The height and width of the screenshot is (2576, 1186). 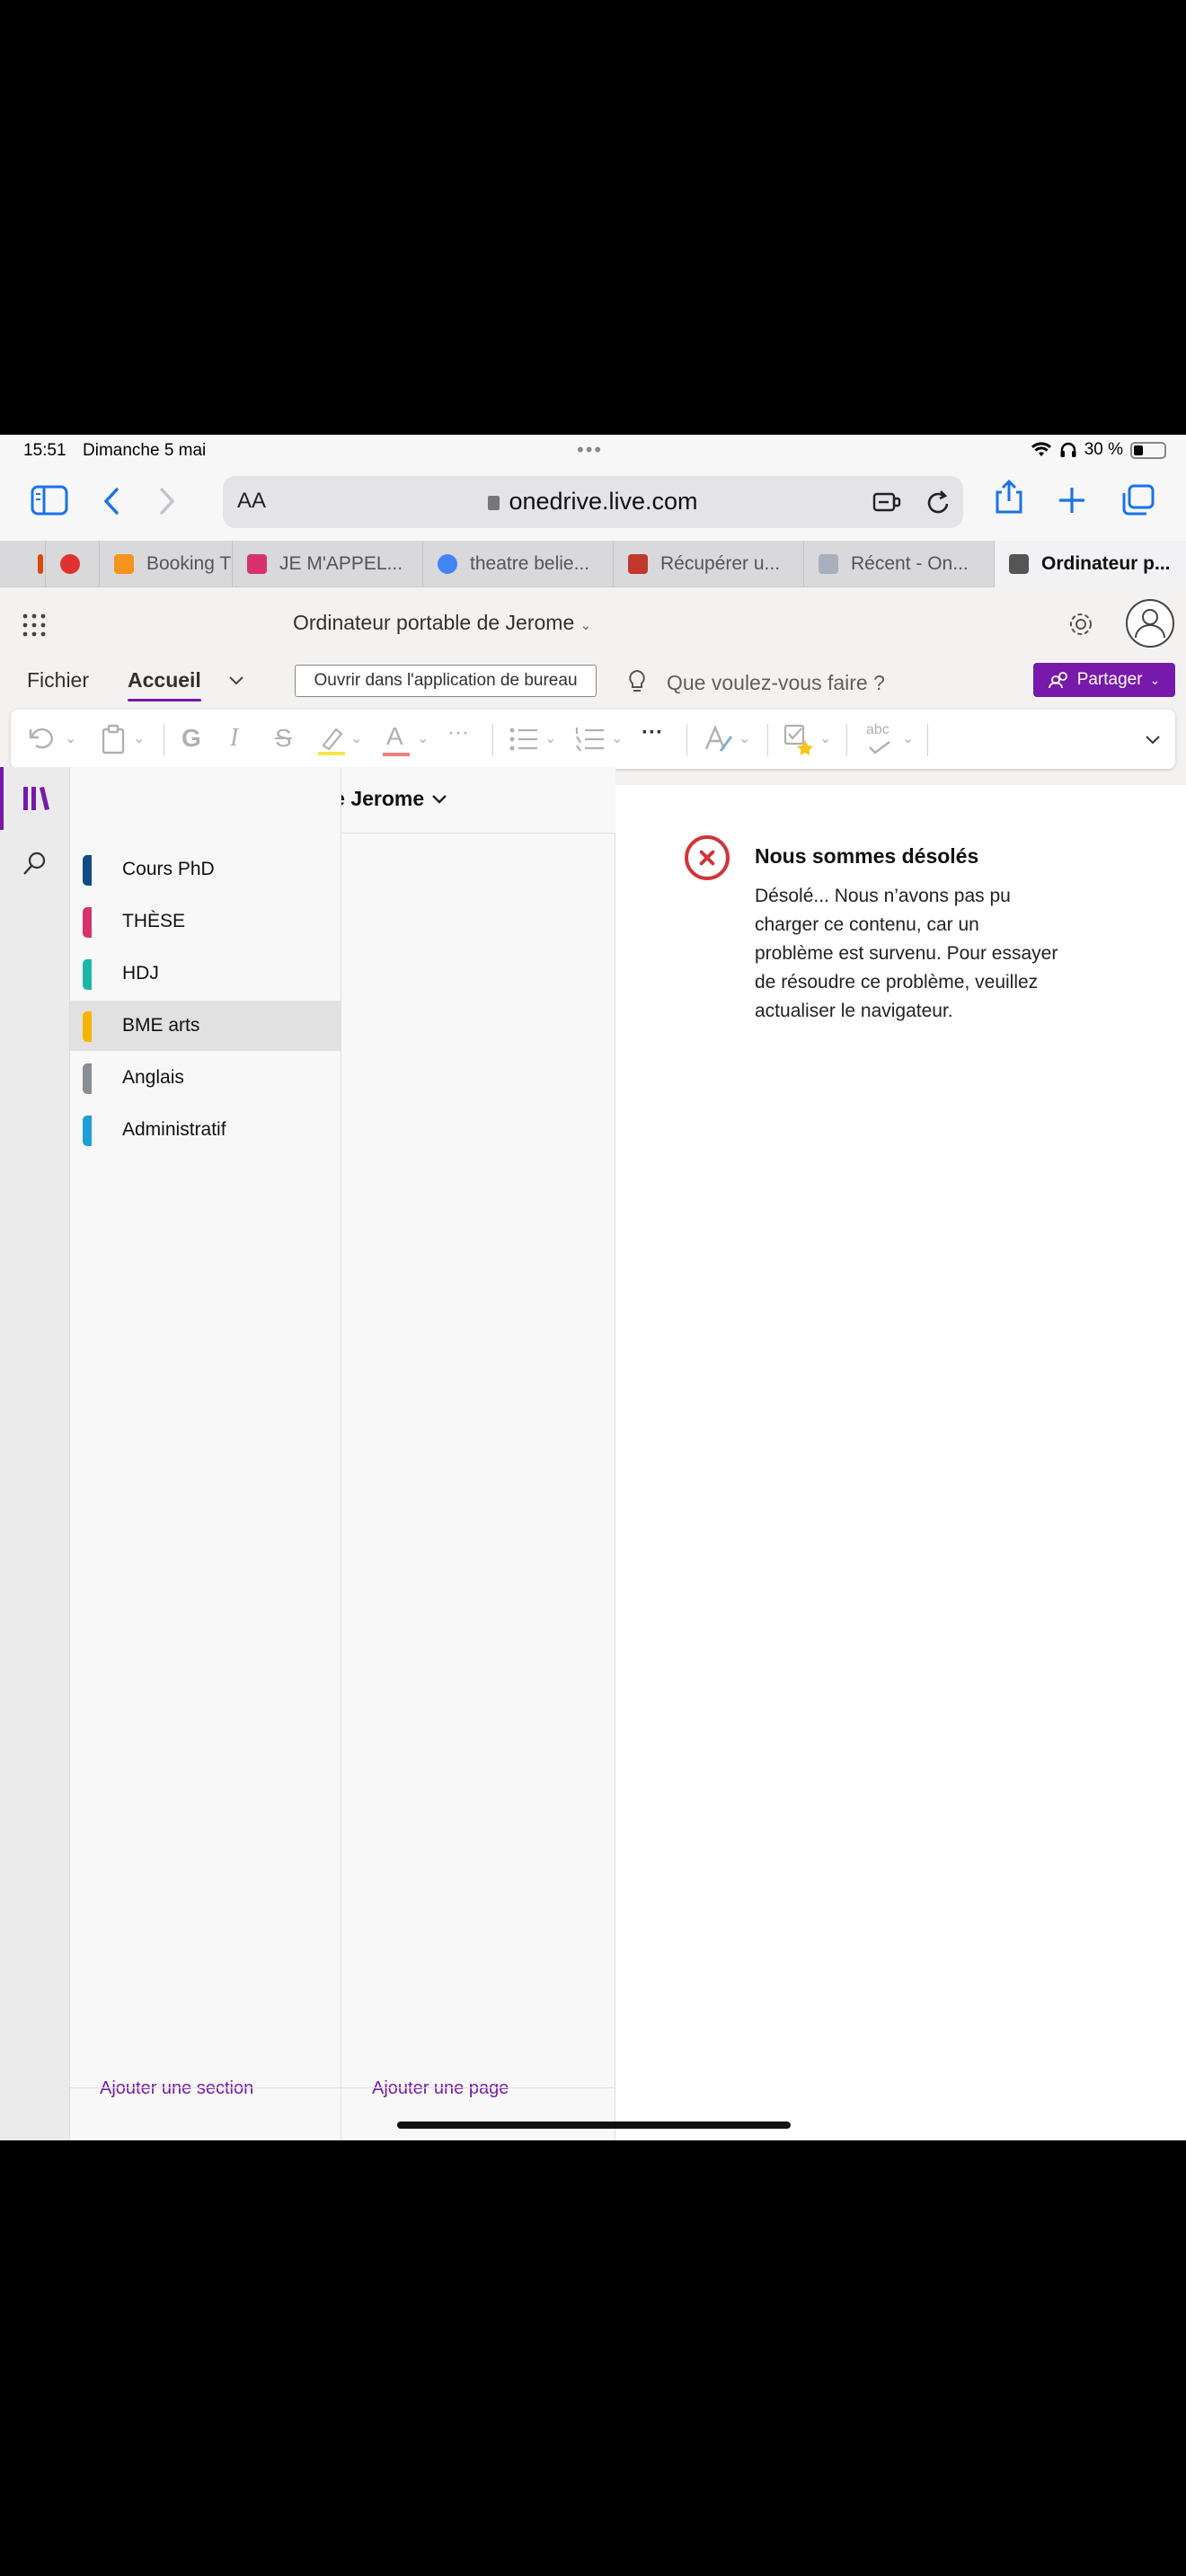 I want to click on section-label: Cours PhD, so click(x=168, y=869).